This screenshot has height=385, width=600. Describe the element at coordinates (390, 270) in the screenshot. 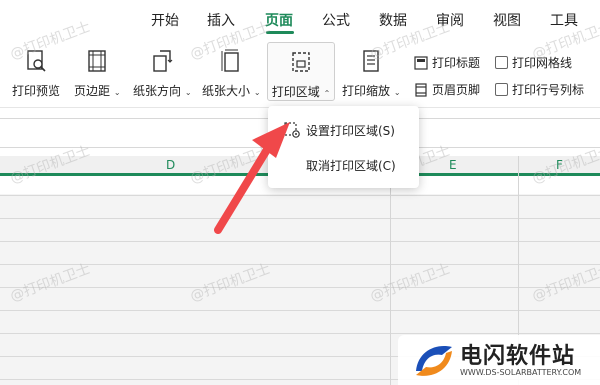

I see `column-divider` at that location.